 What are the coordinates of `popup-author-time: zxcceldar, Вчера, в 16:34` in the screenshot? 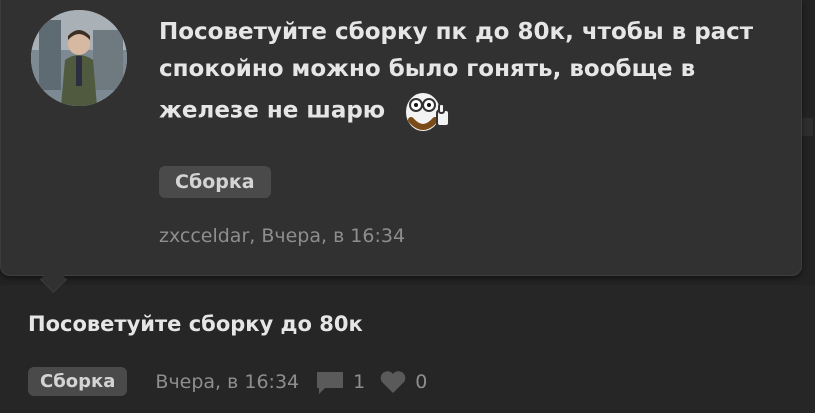 It's located at (282, 236).